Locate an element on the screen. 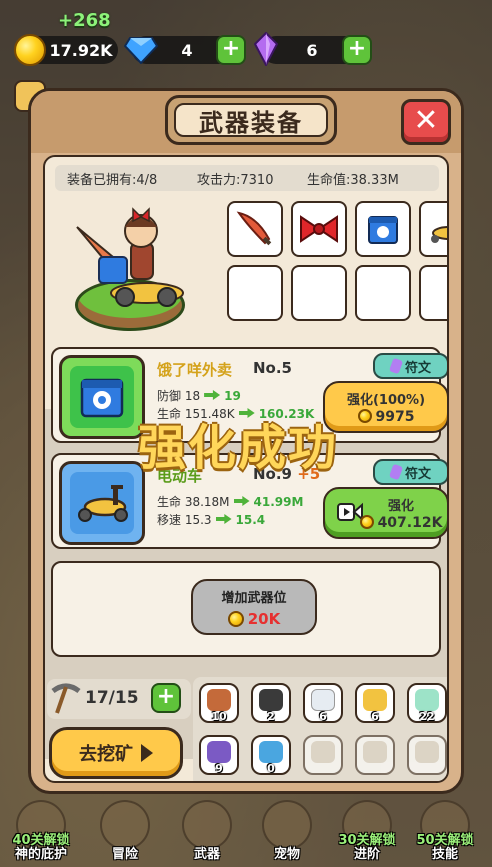 The height and width of the screenshot is (867, 492). slot-sword is located at coordinates (255, 229).